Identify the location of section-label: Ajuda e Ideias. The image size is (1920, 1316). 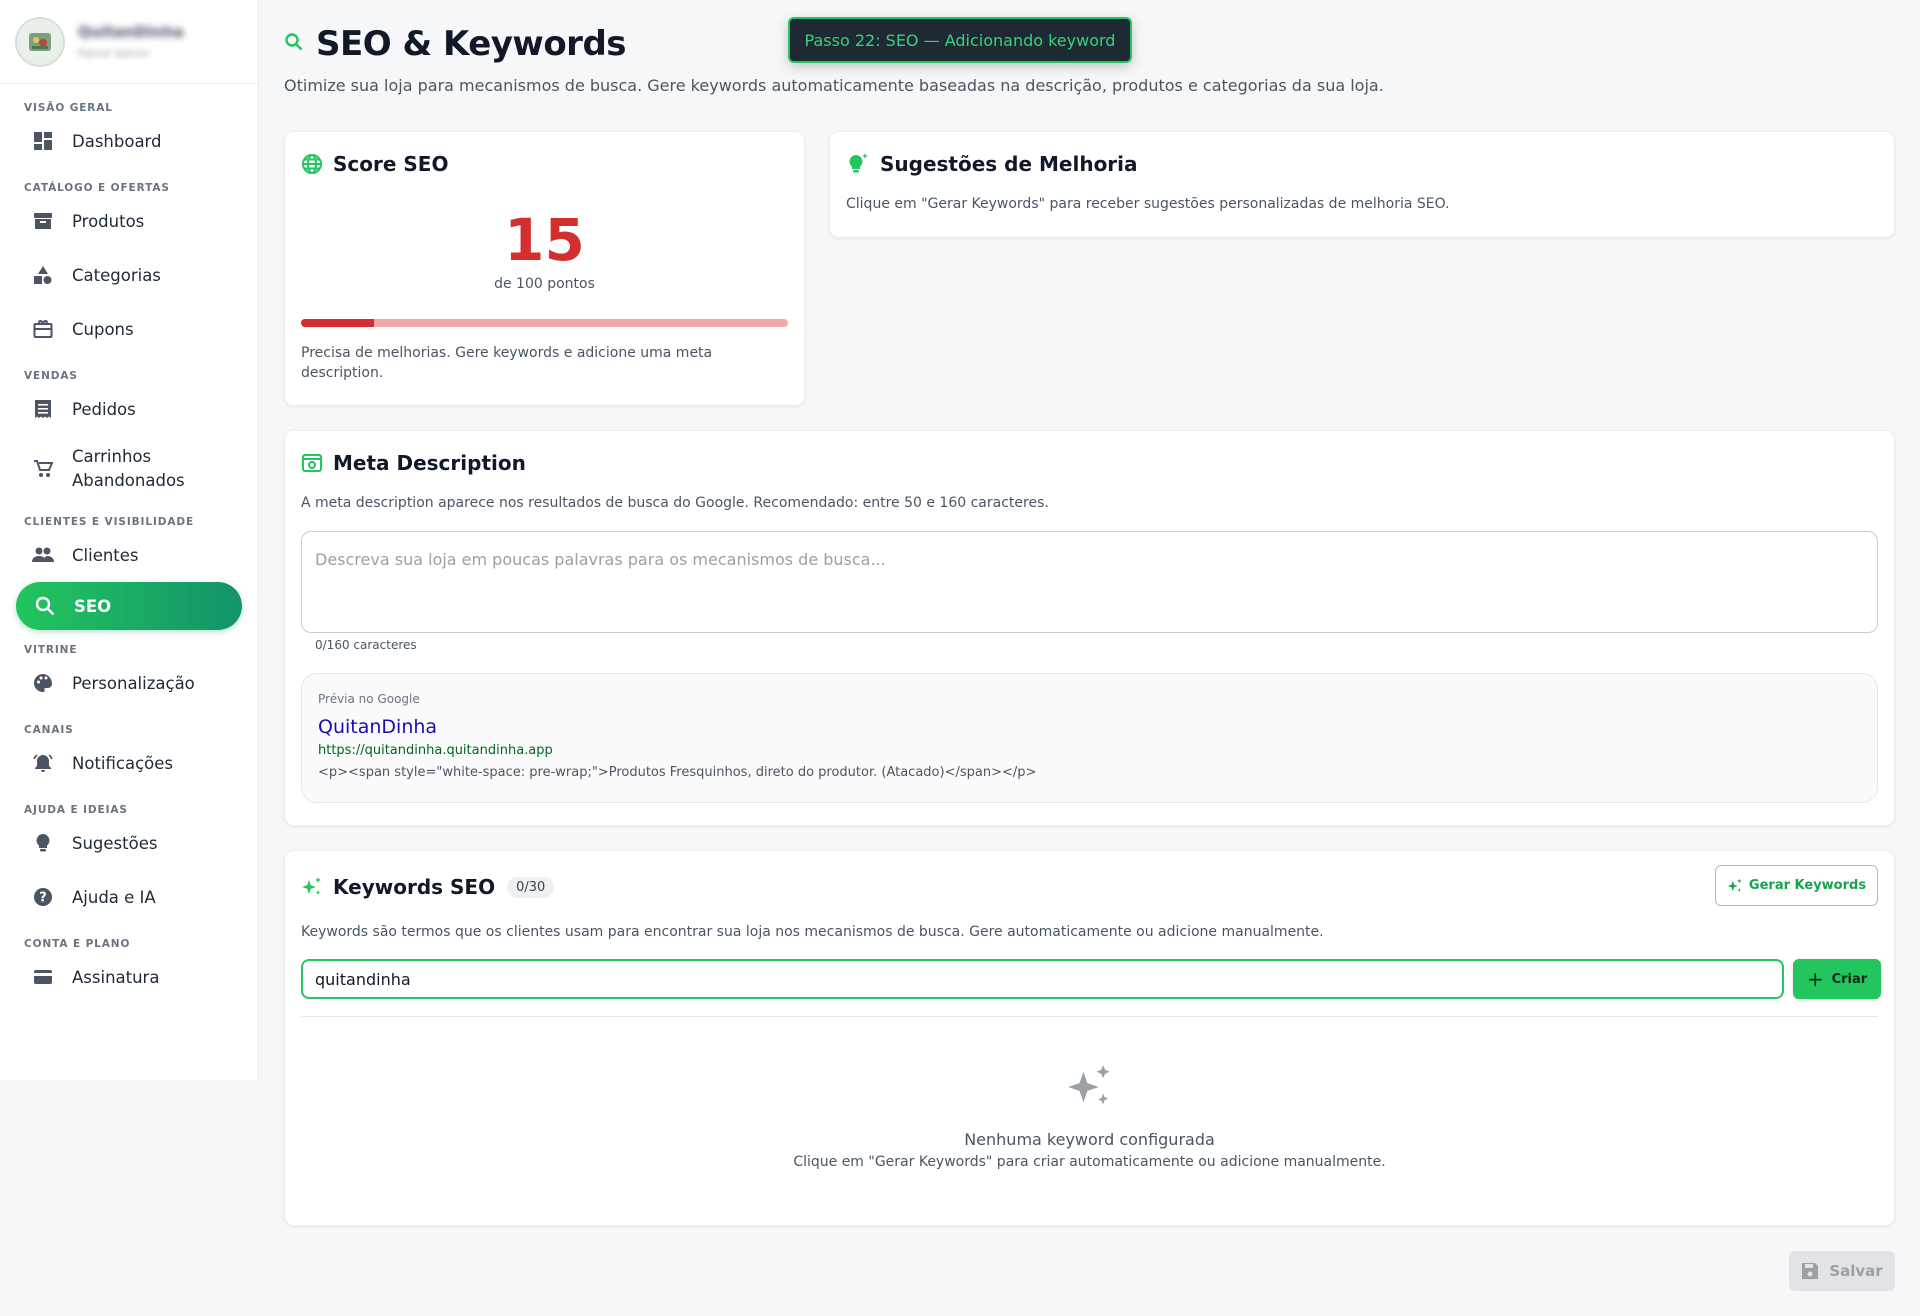
(76, 810).